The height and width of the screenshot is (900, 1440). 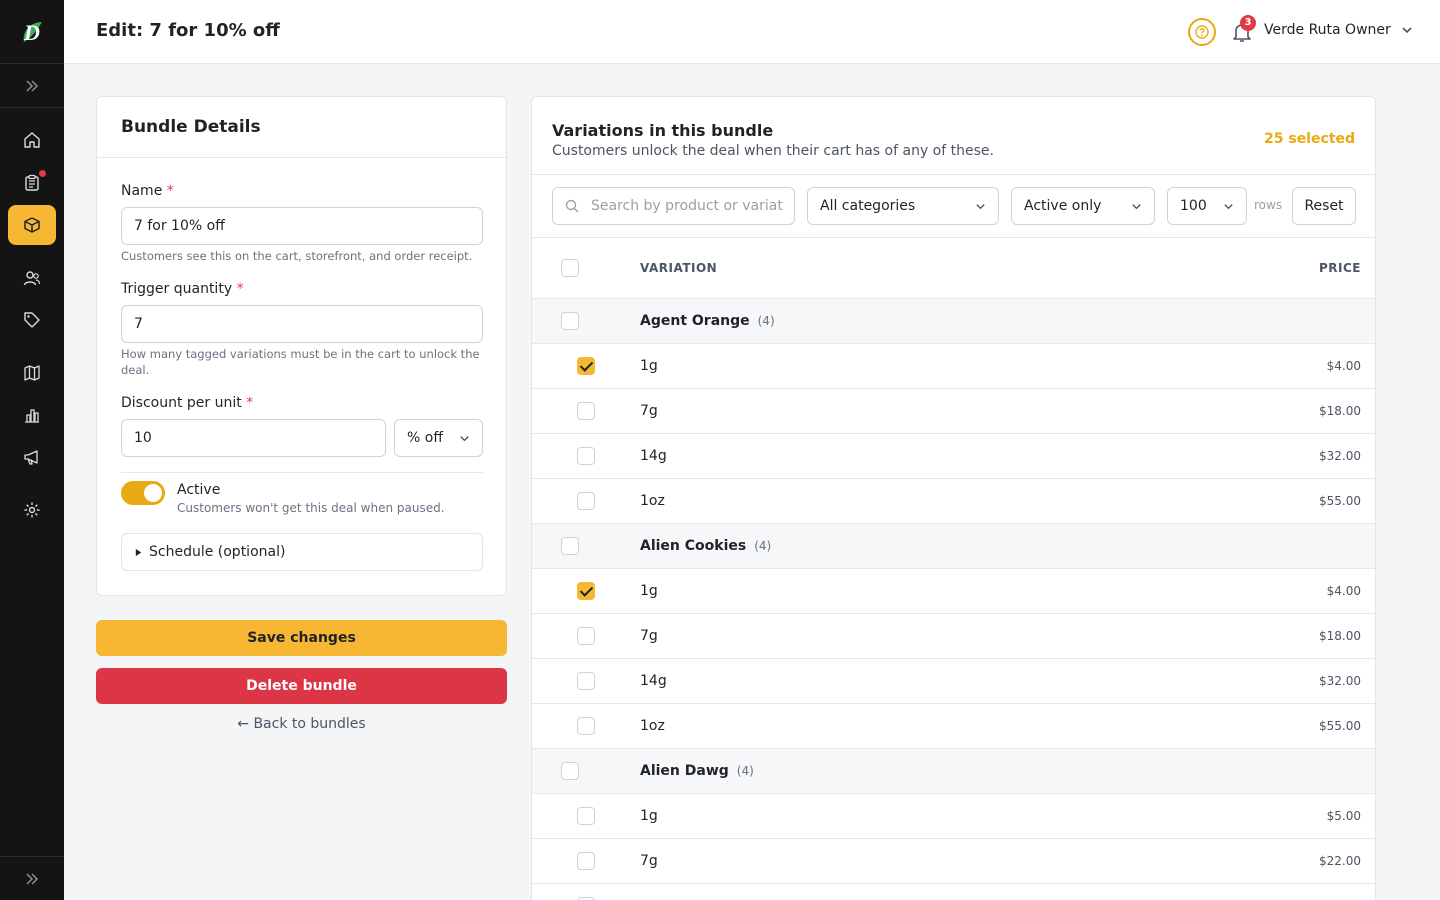 I want to click on sidebar-item-settings, so click(x=32, y=510).